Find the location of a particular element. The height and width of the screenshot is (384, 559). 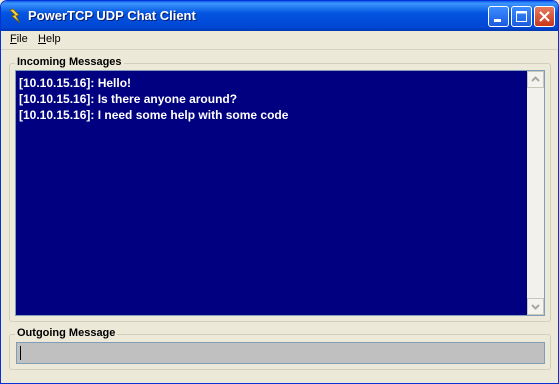

close-icon is located at coordinates (544, 16).